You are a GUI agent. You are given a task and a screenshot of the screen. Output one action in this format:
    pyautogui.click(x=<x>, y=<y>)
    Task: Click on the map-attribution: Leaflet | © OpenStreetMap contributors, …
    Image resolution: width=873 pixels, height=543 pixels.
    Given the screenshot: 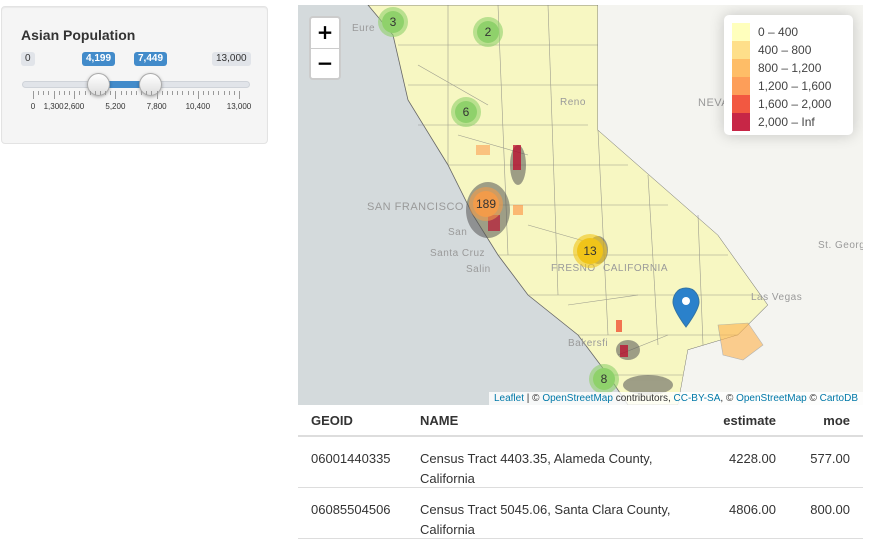 What is the action you would take?
    pyautogui.click(x=675, y=398)
    